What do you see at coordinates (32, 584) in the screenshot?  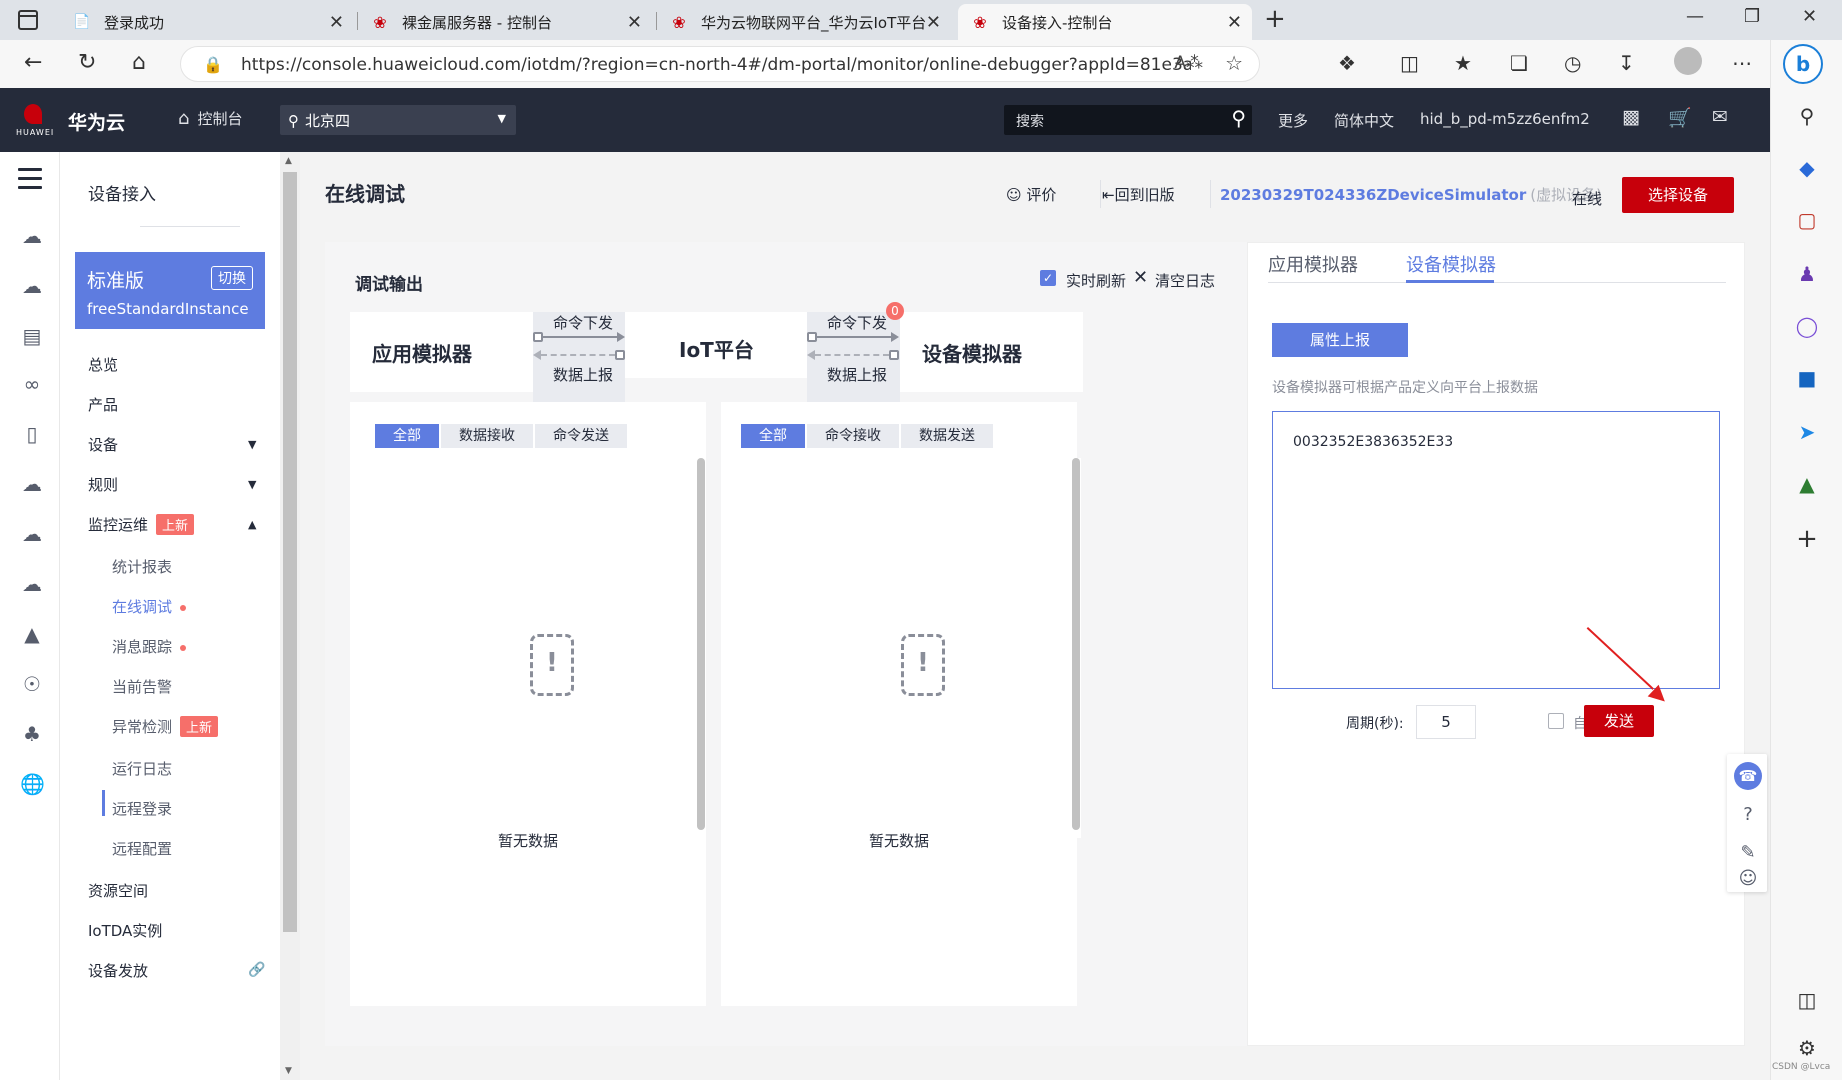 I see `cloud-check-icon: ☁` at bounding box center [32, 584].